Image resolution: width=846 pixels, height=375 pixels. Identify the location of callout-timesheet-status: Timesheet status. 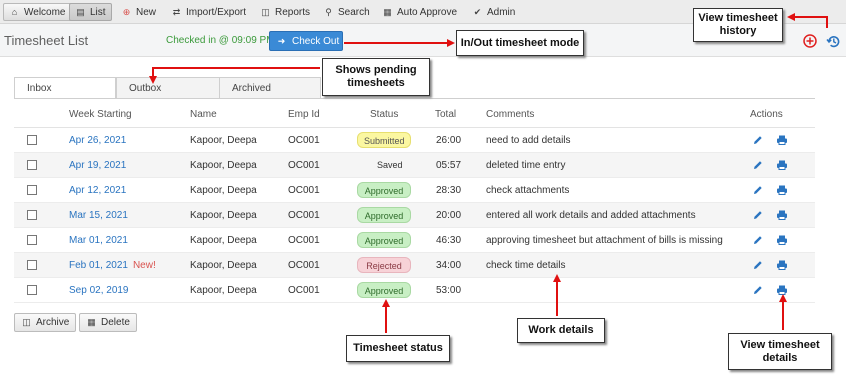
(398, 348).